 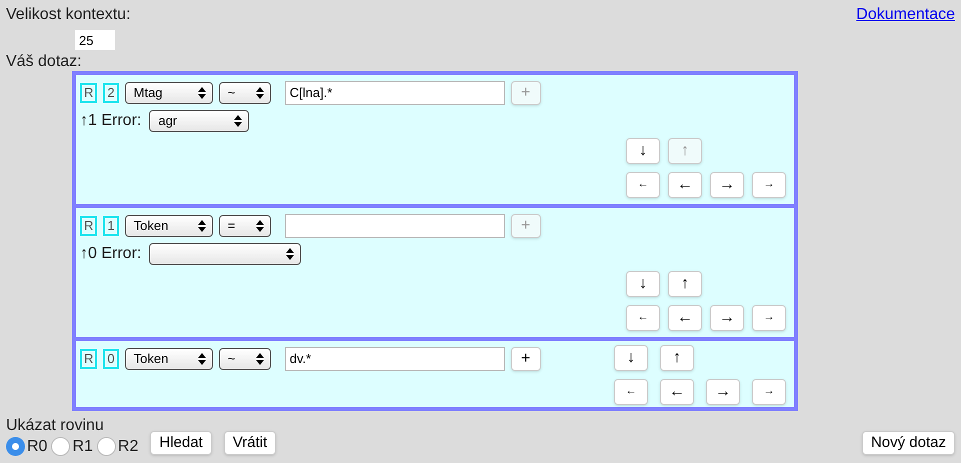 I want to click on radio-label: R1, so click(x=82, y=446).